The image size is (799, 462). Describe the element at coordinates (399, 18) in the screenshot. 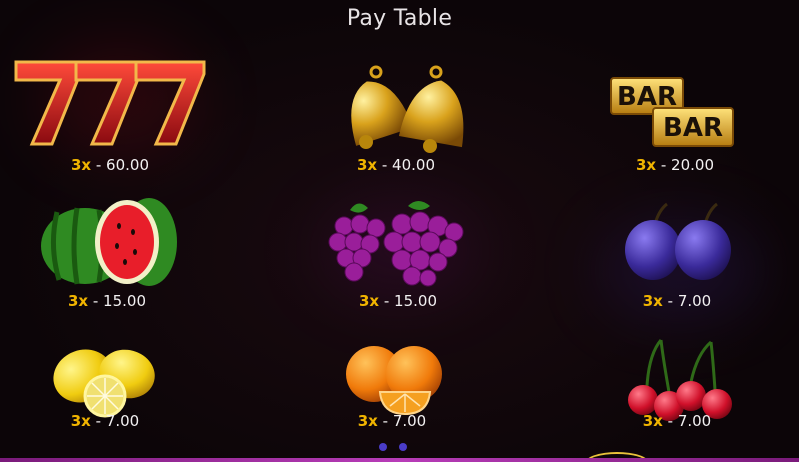

I see `page-title: Pay Table` at that location.